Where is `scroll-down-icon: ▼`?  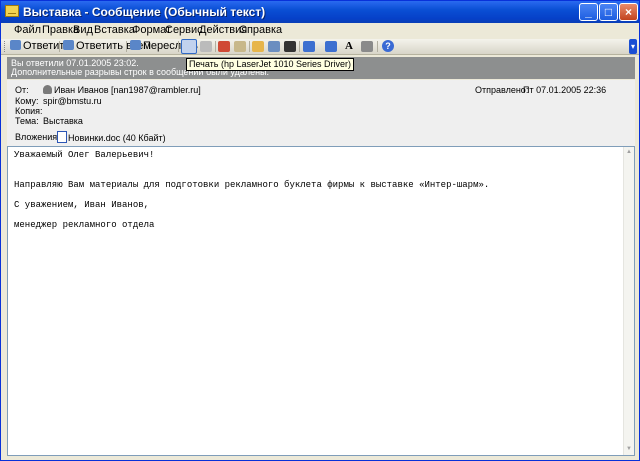
scroll-down-icon: ▼ is located at coordinates (629, 449).